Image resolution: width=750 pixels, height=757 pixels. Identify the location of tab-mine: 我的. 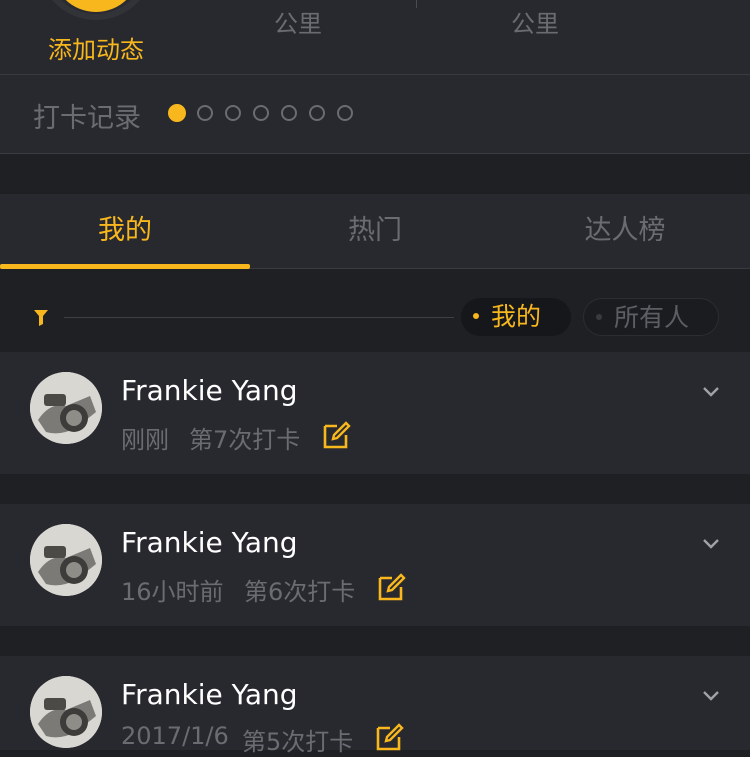
(125, 231).